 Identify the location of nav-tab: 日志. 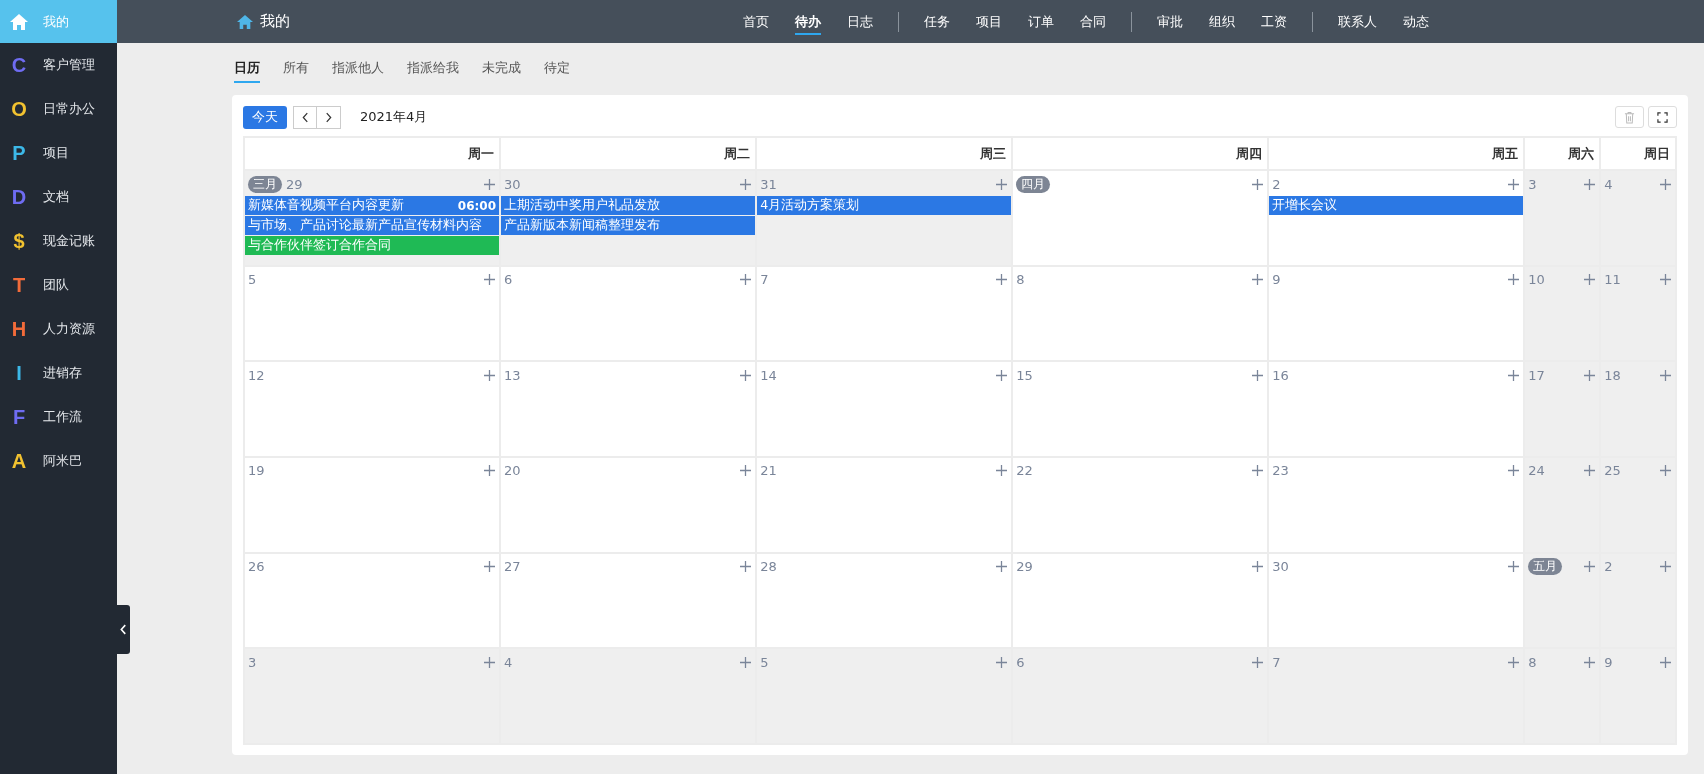
(860, 21).